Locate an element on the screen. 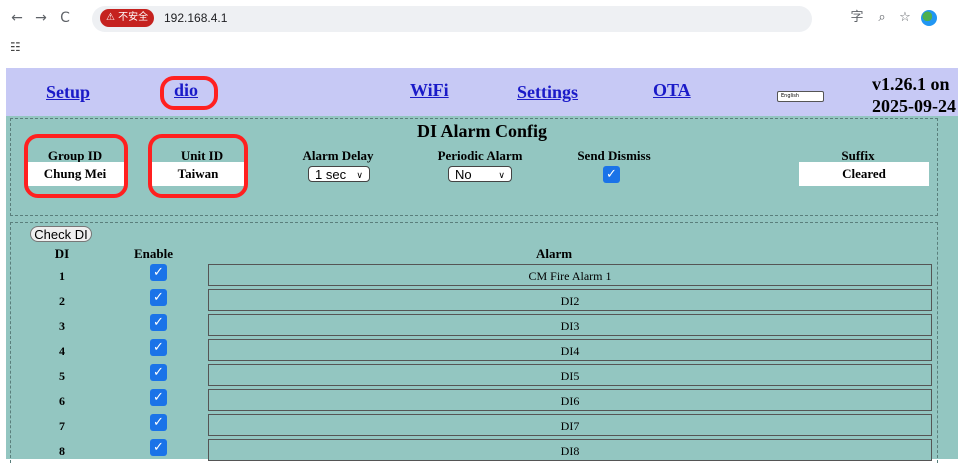 Image resolution: width=958 pixels, height=463 pixels. suffix-input: Cleared is located at coordinates (864, 174).